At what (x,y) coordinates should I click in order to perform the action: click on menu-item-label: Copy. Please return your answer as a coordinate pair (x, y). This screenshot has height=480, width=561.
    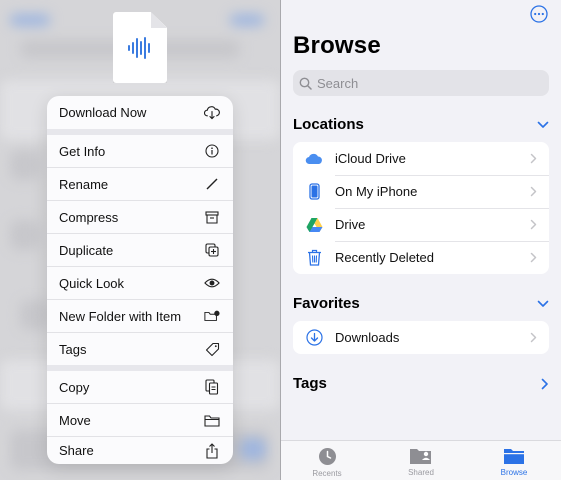
    Looking at the image, I should click on (74, 387).